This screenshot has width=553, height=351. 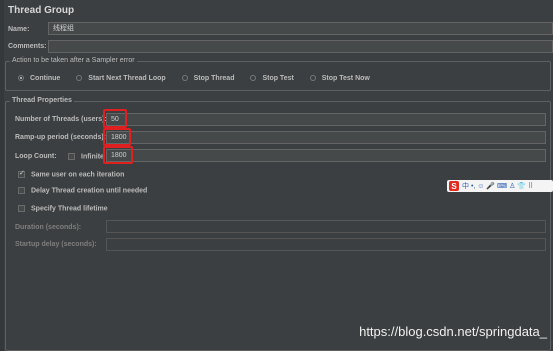 I want to click on thread-properties-heading: Thread Properties, so click(x=42, y=100).